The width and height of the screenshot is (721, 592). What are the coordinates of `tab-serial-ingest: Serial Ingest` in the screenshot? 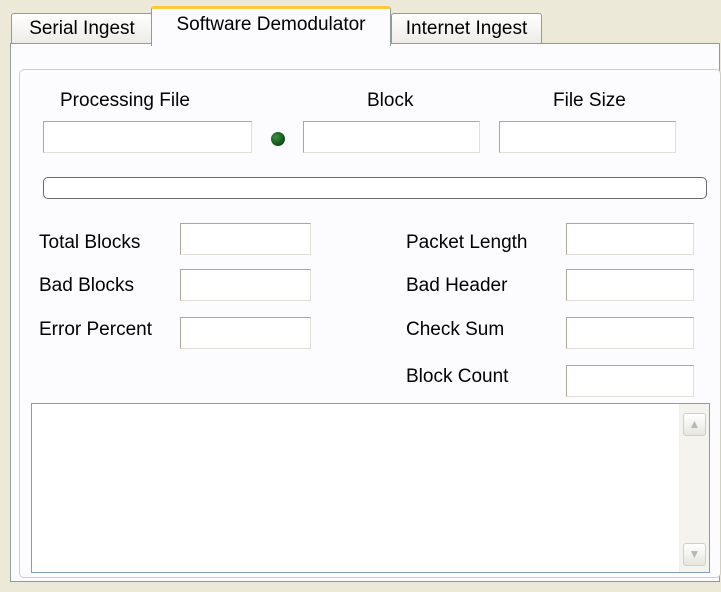 It's located at (82, 28).